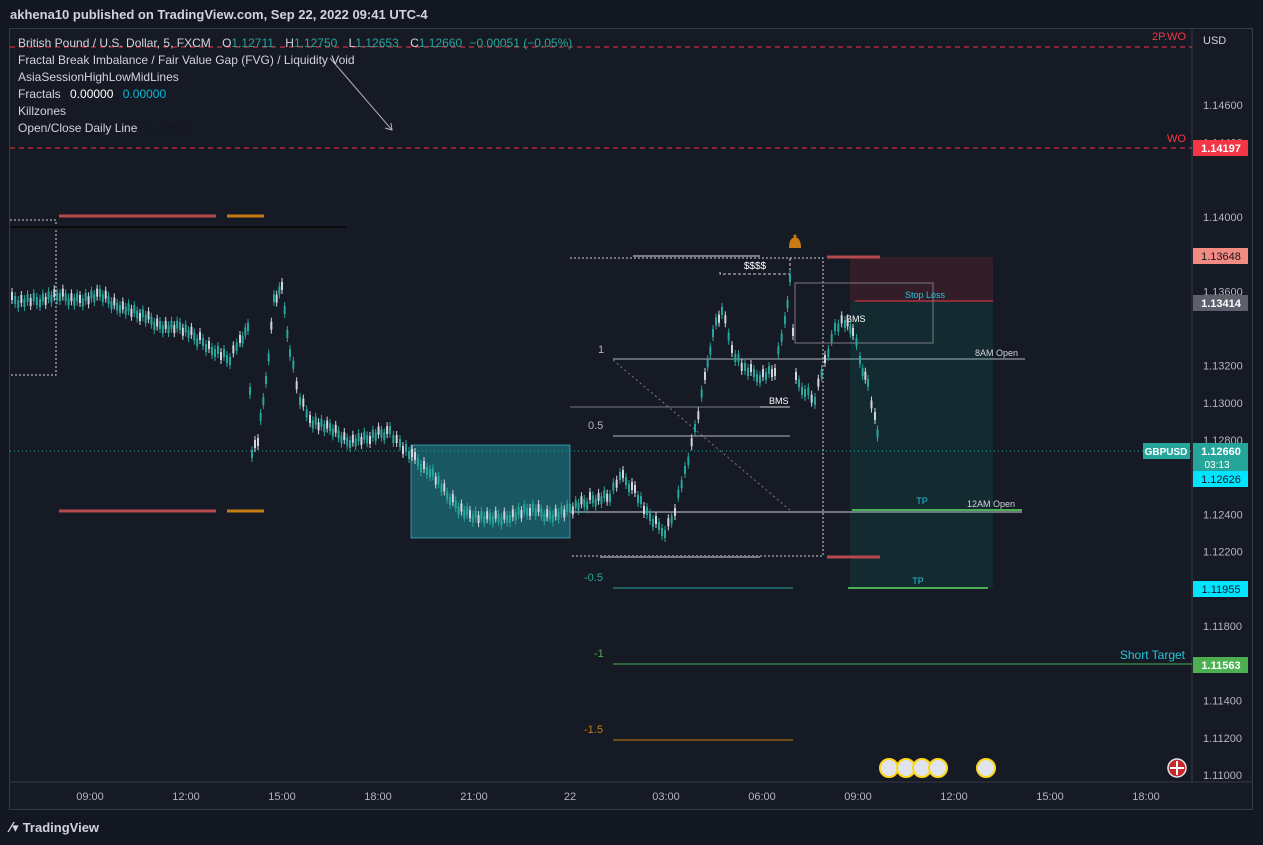  Describe the element at coordinates (295, 77) in the screenshot. I see `indicator-asia-session: AsiaSessionHighLowMidLines` at that location.